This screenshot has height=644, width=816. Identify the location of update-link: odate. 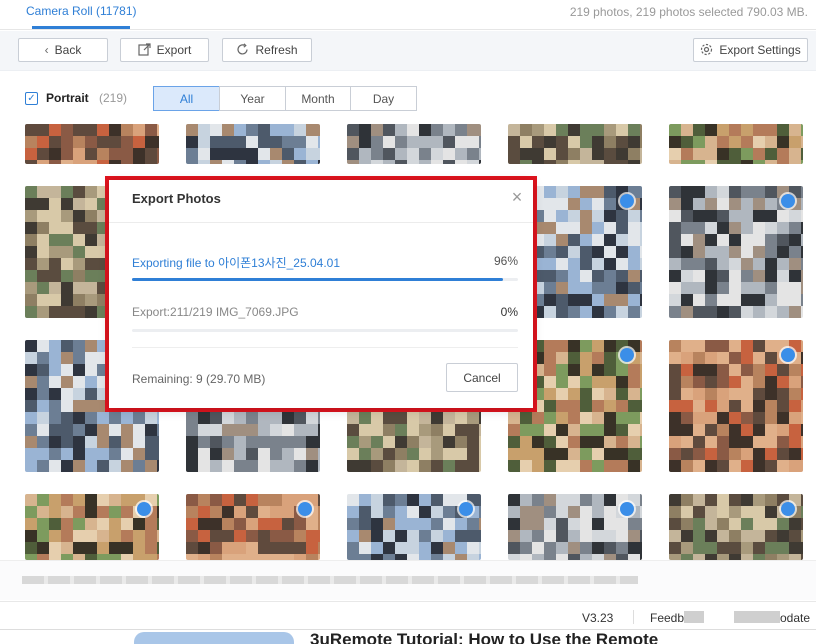
(795, 618).